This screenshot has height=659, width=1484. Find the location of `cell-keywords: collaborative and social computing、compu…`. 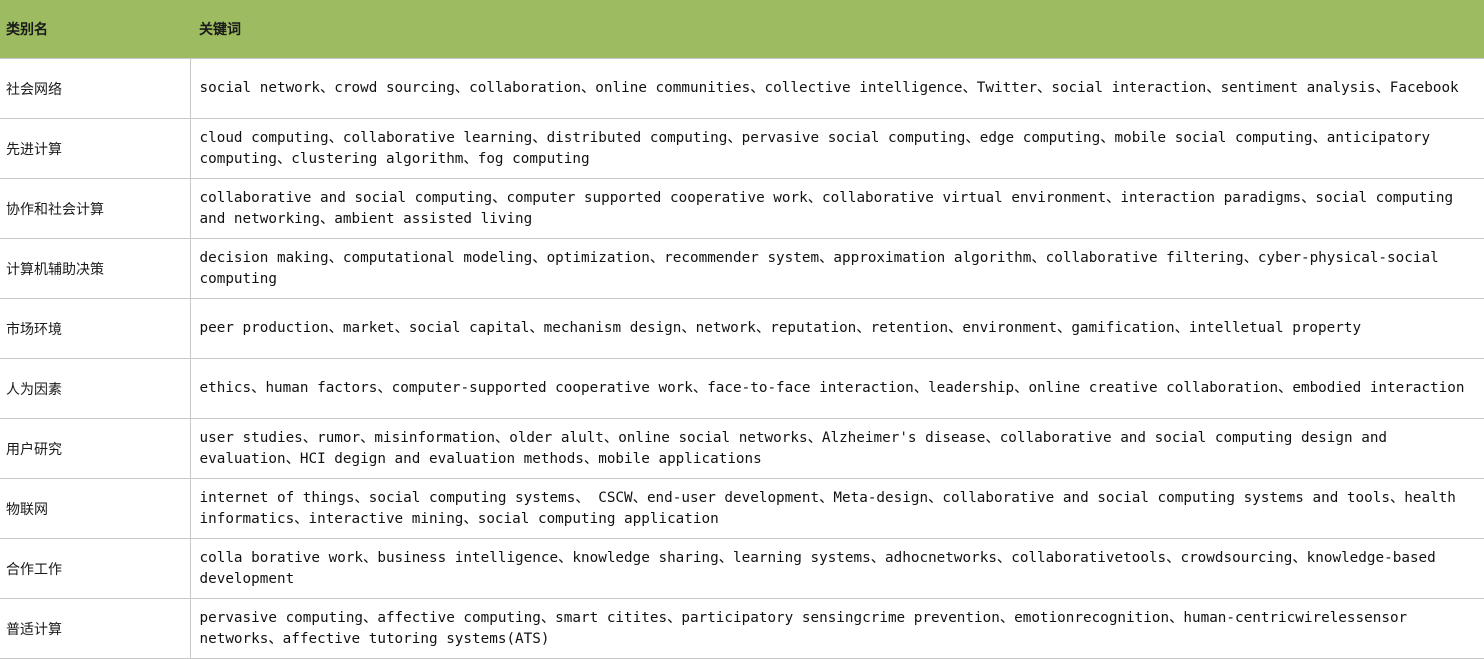

cell-keywords: collaborative and social computing、compu… is located at coordinates (837, 208).